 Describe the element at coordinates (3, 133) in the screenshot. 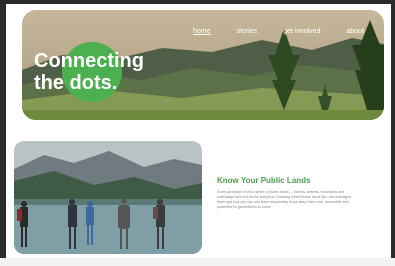

I see `window-edge-left` at that location.